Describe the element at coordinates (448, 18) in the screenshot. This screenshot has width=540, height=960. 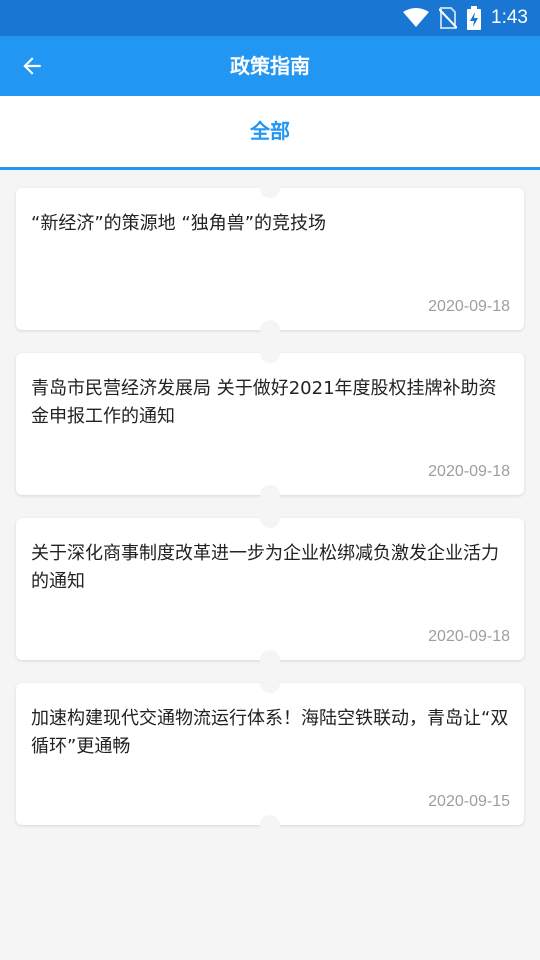
I see `no-sim-icon` at that location.